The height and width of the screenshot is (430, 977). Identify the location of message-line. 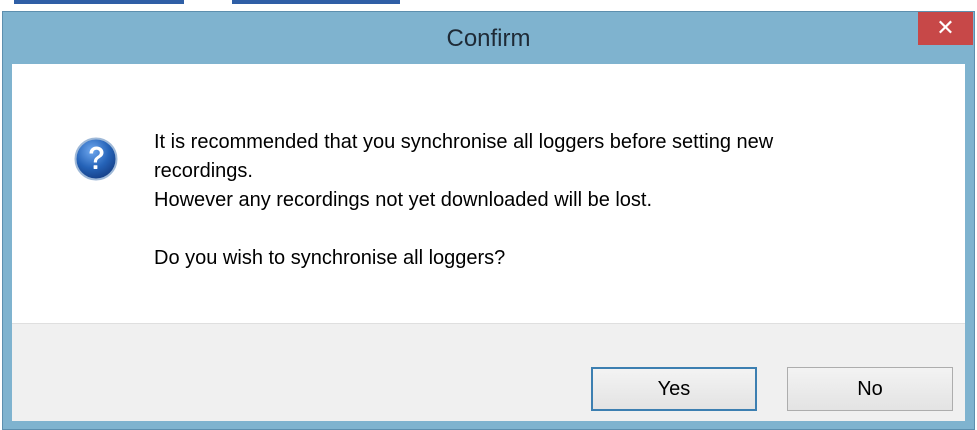
(539, 229).